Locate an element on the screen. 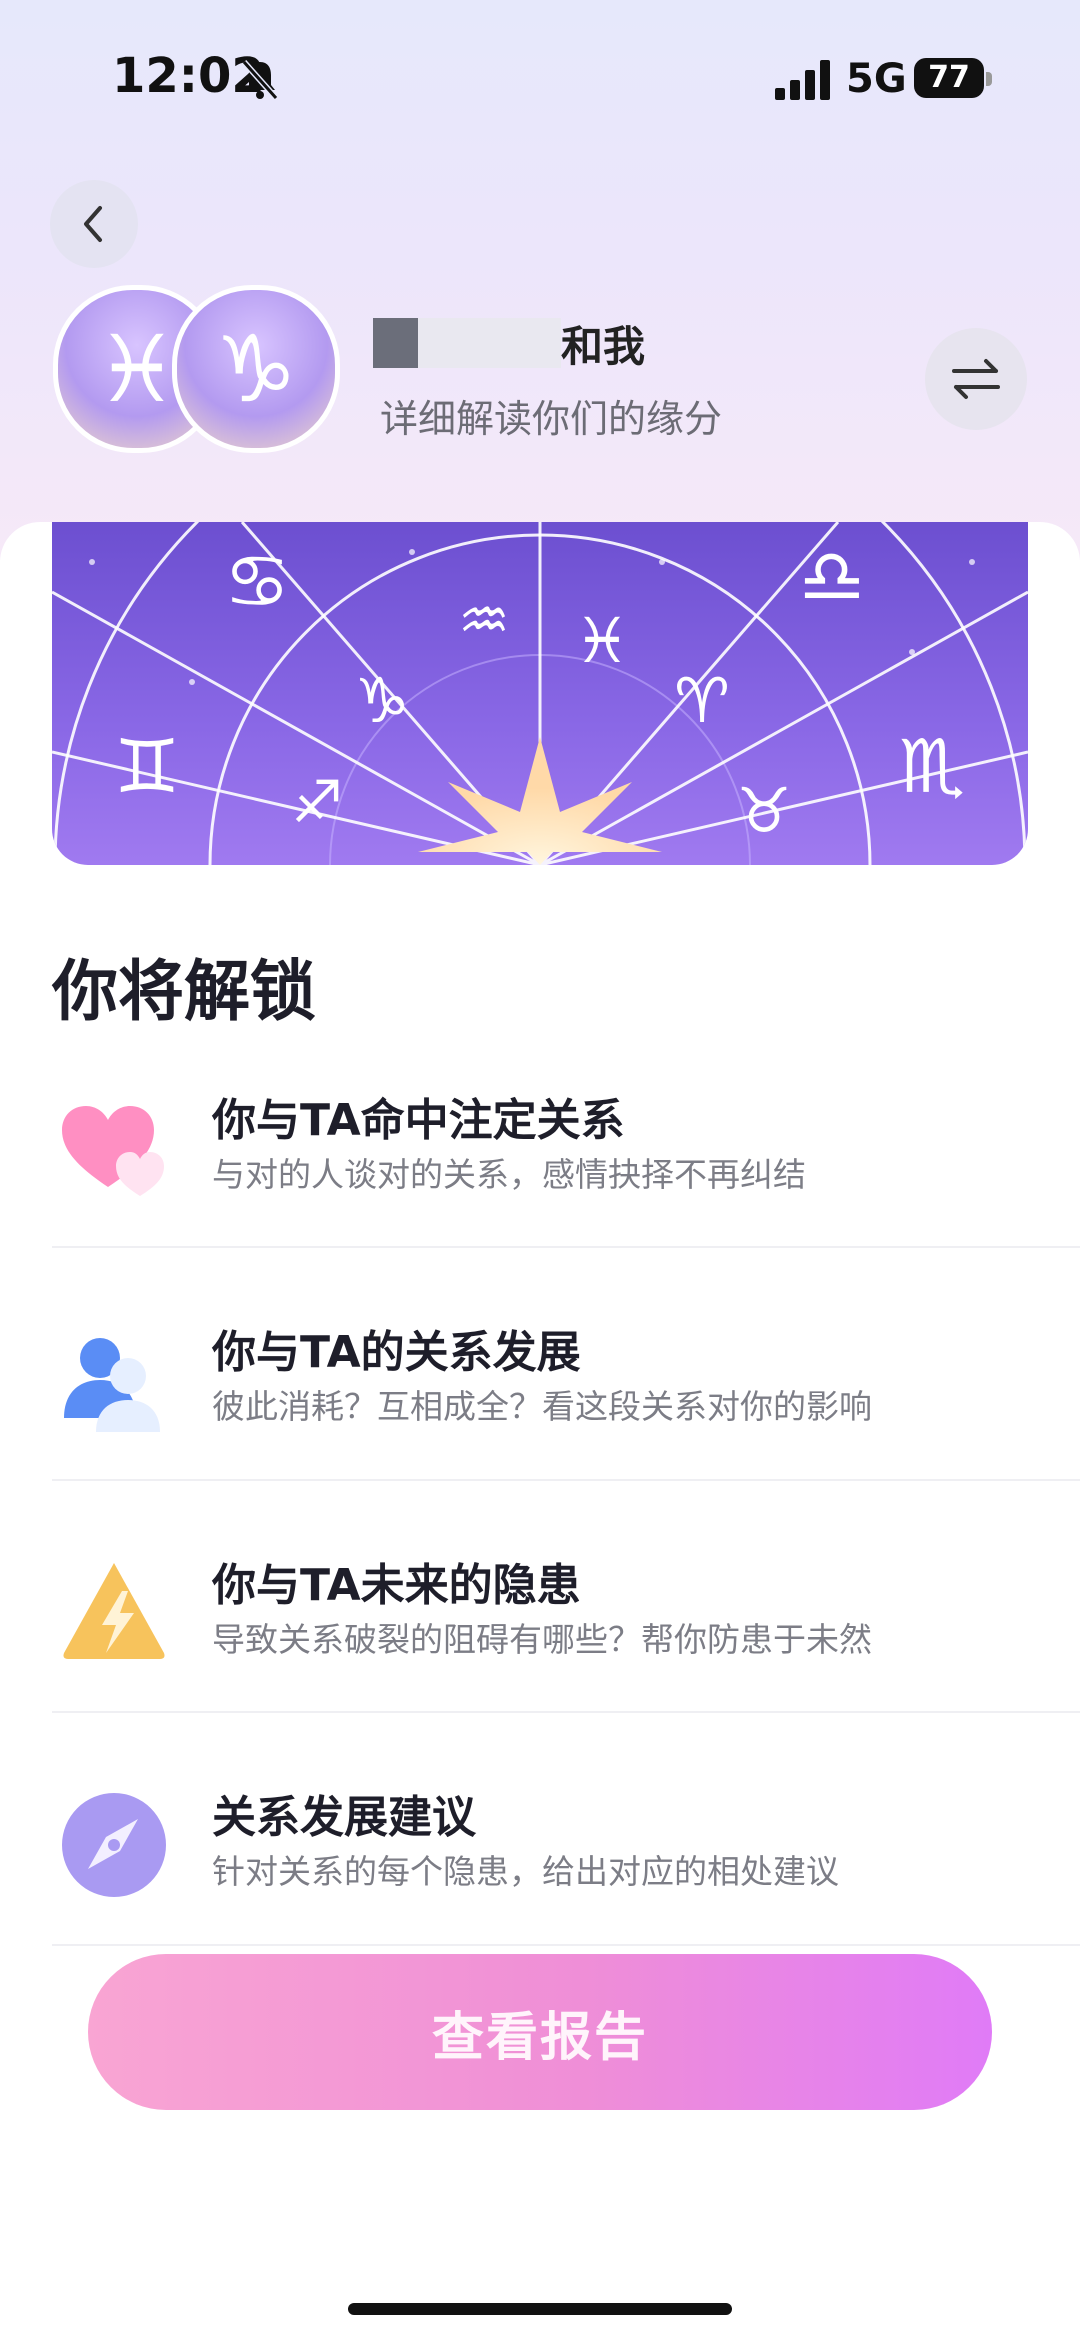 This screenshot has width=1080, height=2341. back-button is located at coordinates (94, 224).